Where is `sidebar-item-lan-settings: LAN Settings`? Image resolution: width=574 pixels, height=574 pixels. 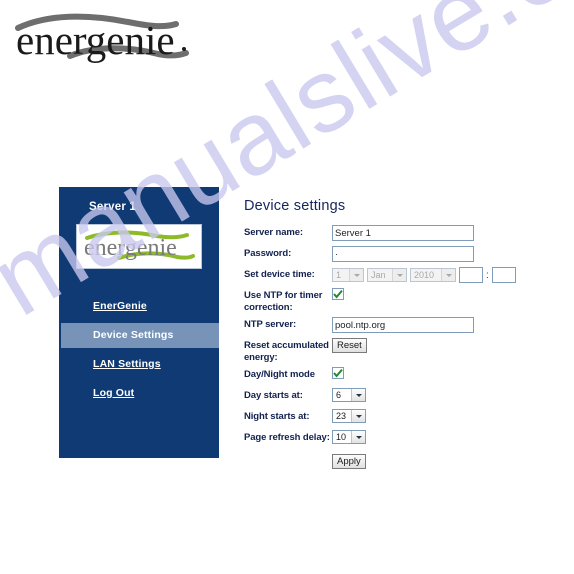 sidebar-item-lan-settings: LAN Settings is located at coordinates (139, 364).